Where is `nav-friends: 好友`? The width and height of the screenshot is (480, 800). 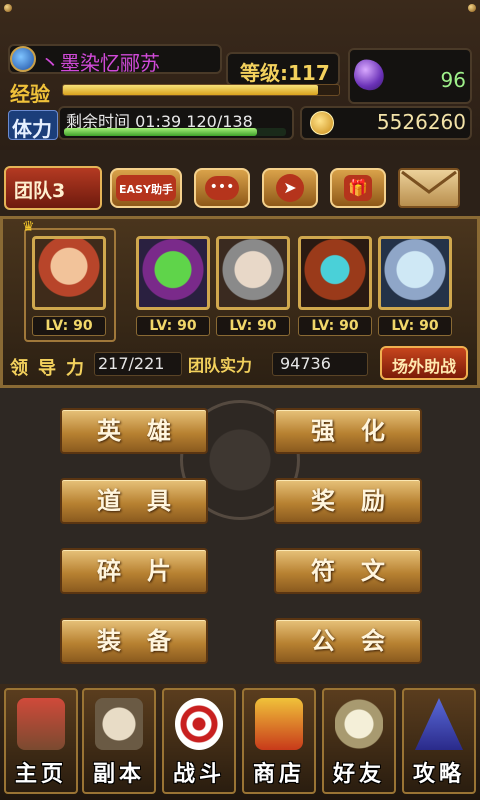 nav-friends: 好友 is located at coordinates (359, 741).